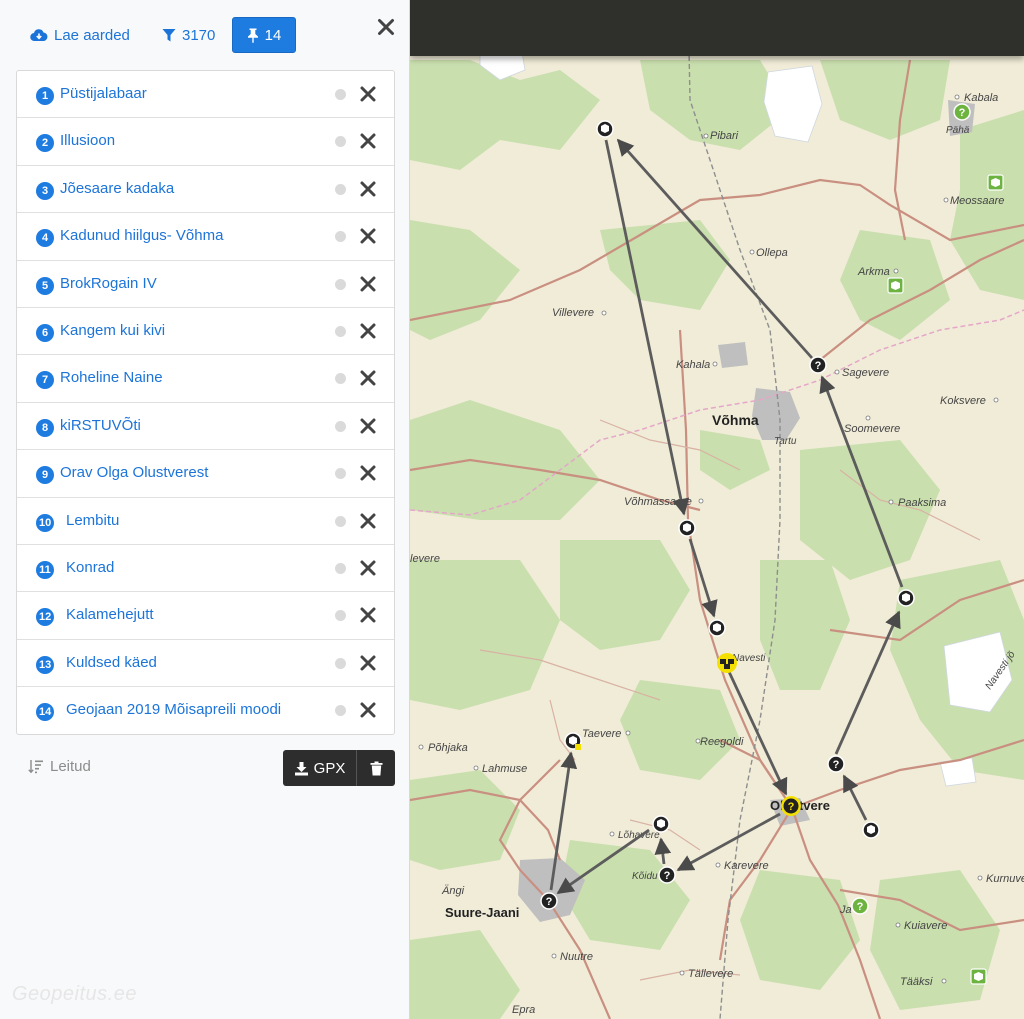 This screenshot has height=1019, width=1024. What do you see at coordinates (601, 734) in the screenshot?
I see `place-label-taevere: Taevere` at bounding box center [601, 734].